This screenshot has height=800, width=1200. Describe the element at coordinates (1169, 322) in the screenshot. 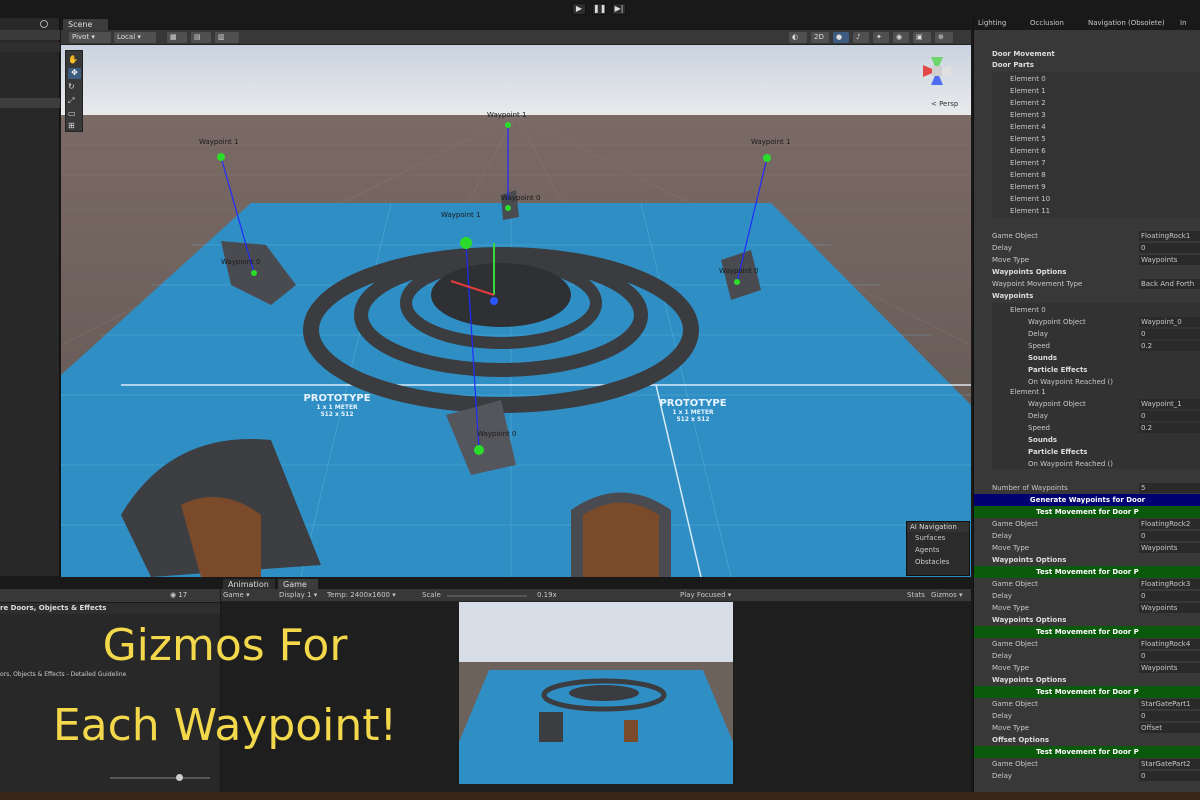

I see `object-field: Waypoint_0` at that location.